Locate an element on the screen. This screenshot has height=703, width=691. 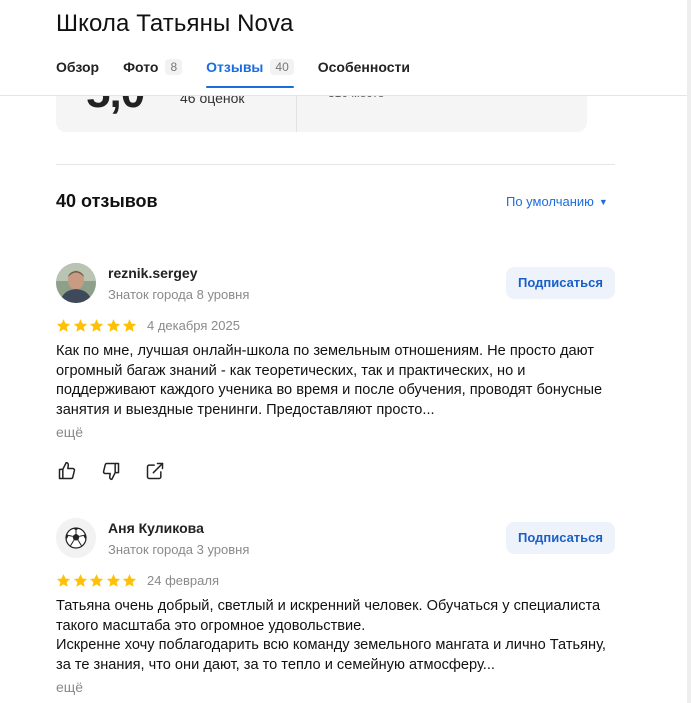
scrollbar is located at coordinates (689, 351).